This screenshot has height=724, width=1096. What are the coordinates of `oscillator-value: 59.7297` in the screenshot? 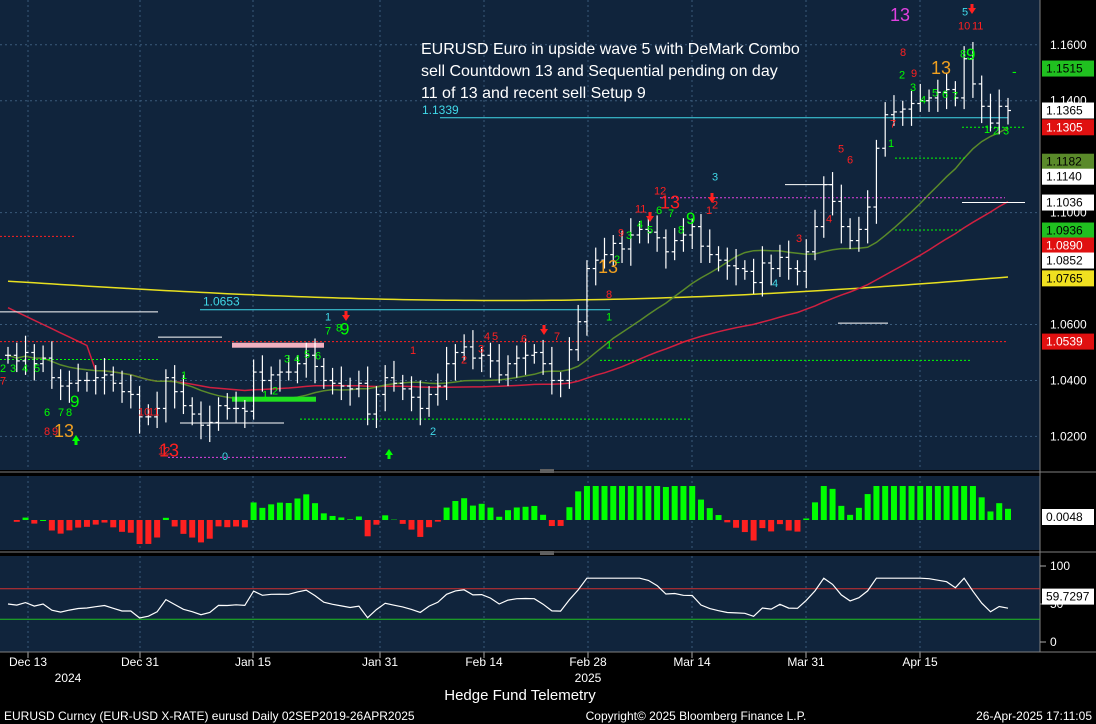 It's located at (1068, 597).